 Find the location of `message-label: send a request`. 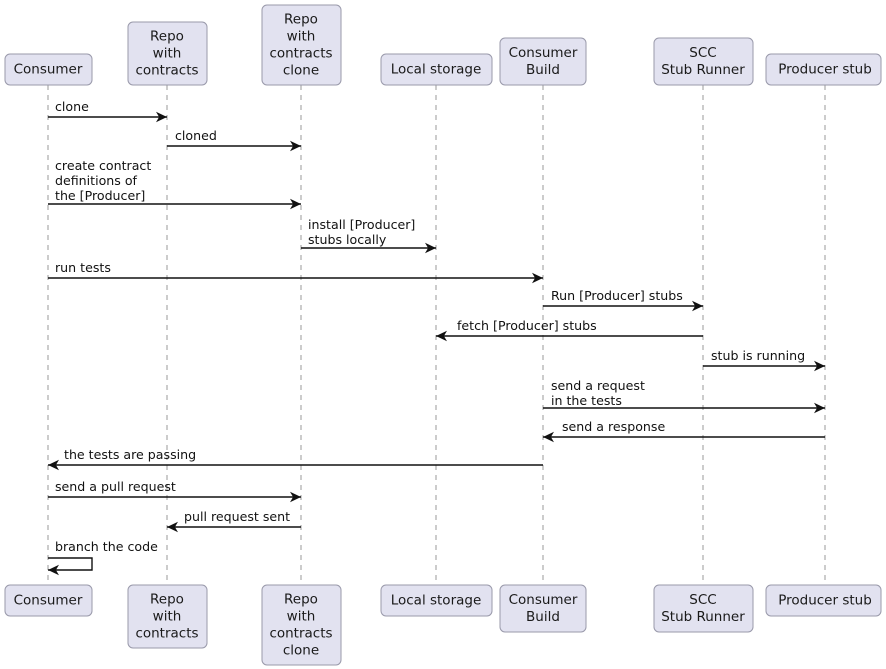

message-label: send a request is located at coordinates (598, 385).